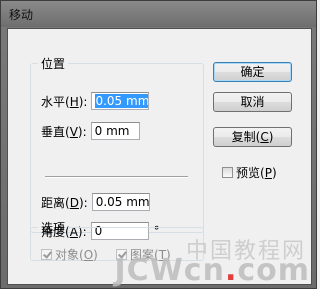 The height and width of the screenshot is (289, 320). I want to click on distance-row: 距离(D): 0.05 mm, so click(95, 202).